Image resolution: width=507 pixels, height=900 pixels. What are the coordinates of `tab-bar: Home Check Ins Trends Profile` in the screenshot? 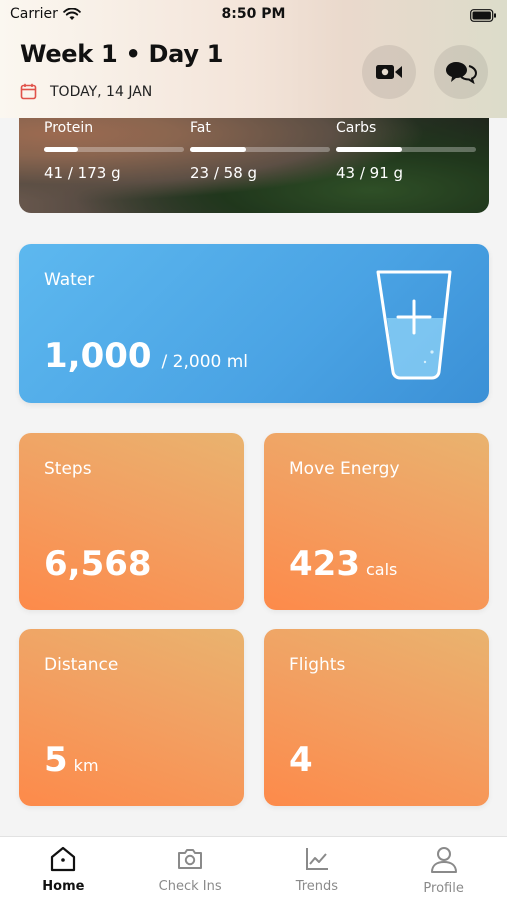 It's located at (253, 868).